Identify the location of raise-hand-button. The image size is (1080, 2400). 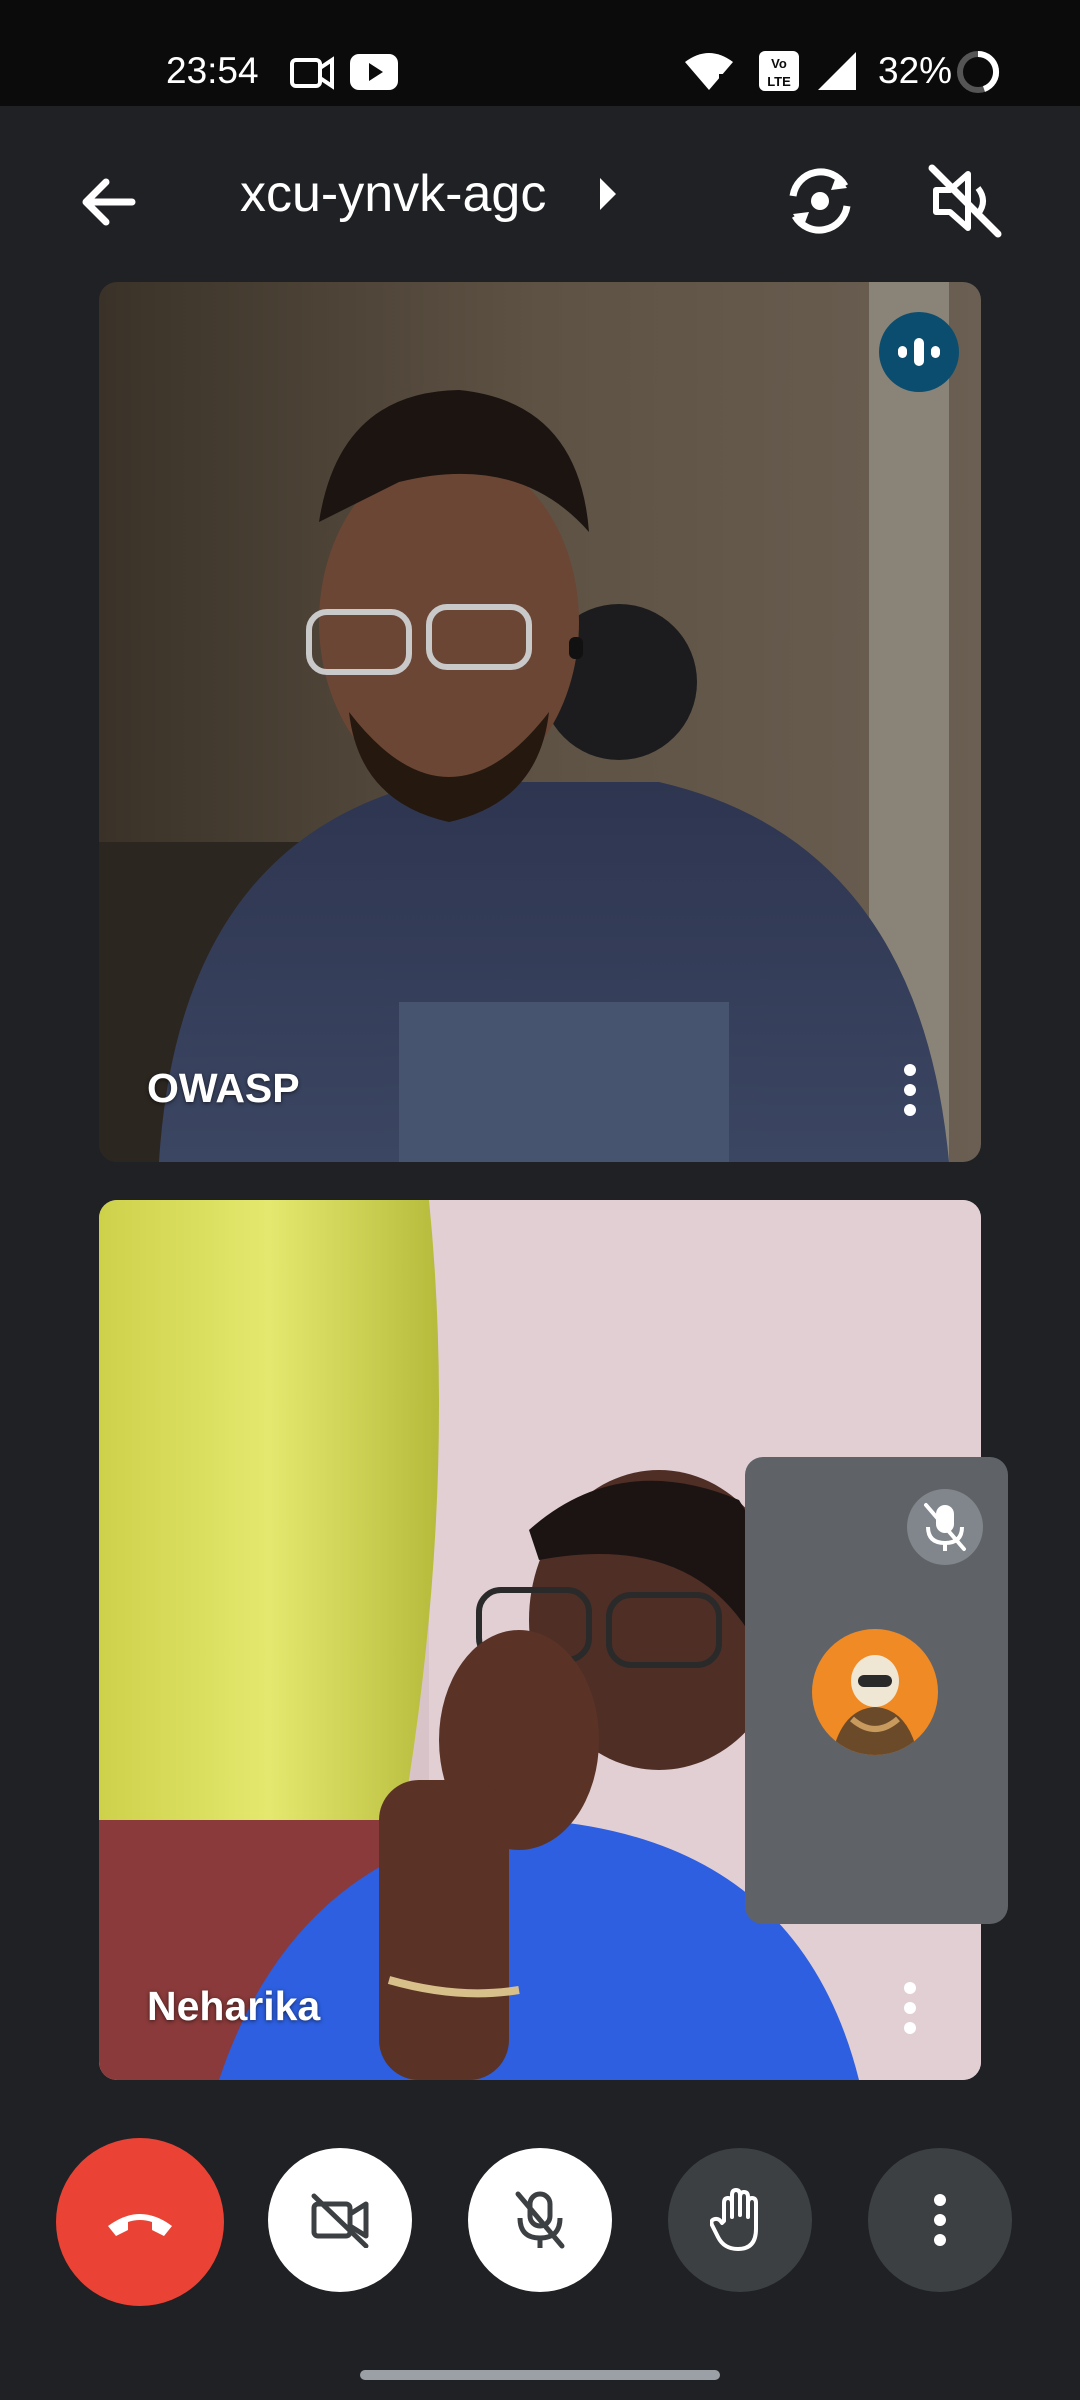
(740, 2220).